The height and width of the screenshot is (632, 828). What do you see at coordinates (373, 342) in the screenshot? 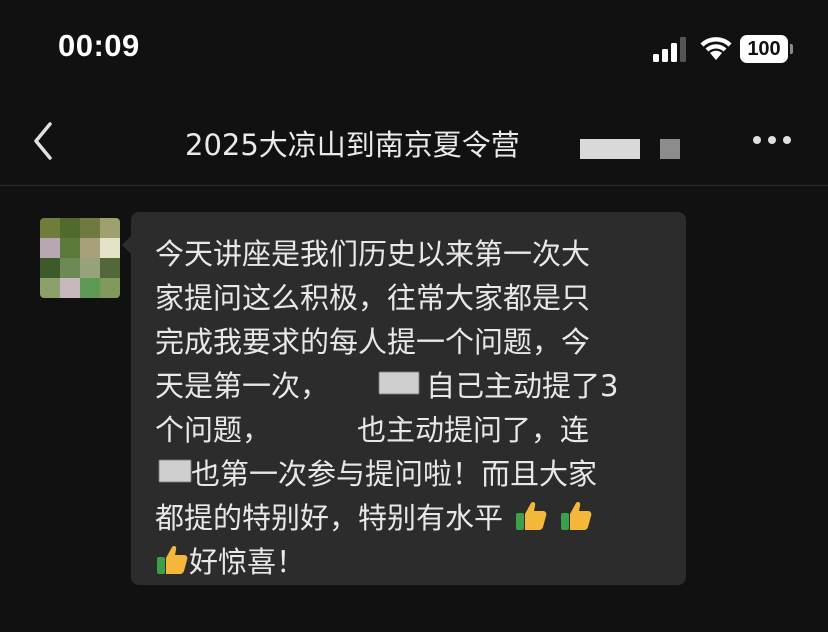
I see `message-line: 完成我要求的每人提一个问题，今` at bounding box center [373, 342].